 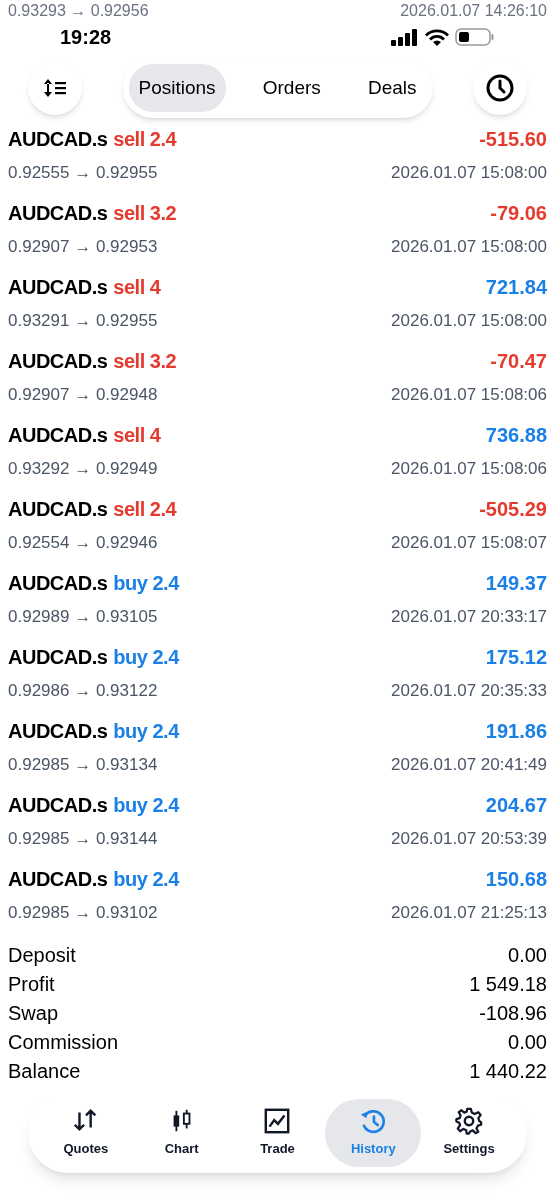 What do you see at coordinates (83, 543) in the screenshot?
I see `price-change: 0.92554 → 0.92946` at bounding box center [83, 543].